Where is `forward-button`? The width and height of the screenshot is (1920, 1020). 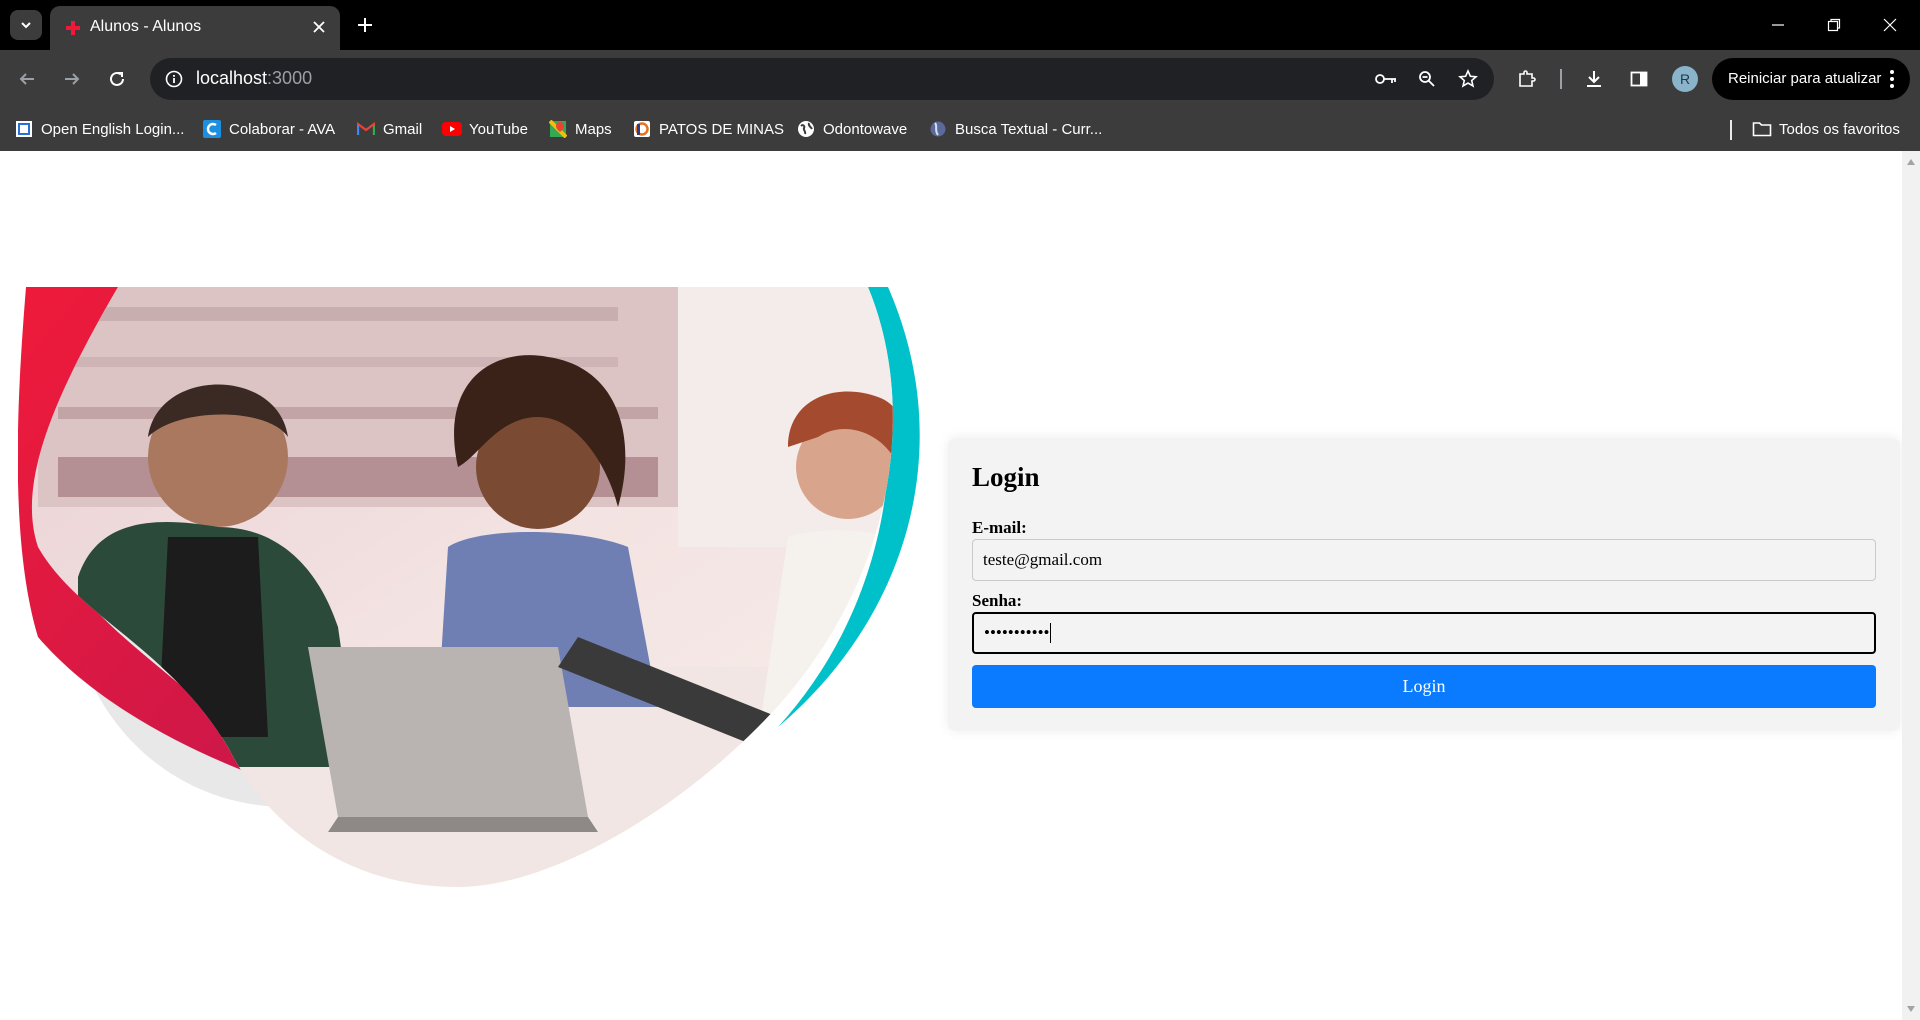 forward-button is located at coordinates (72, 79).